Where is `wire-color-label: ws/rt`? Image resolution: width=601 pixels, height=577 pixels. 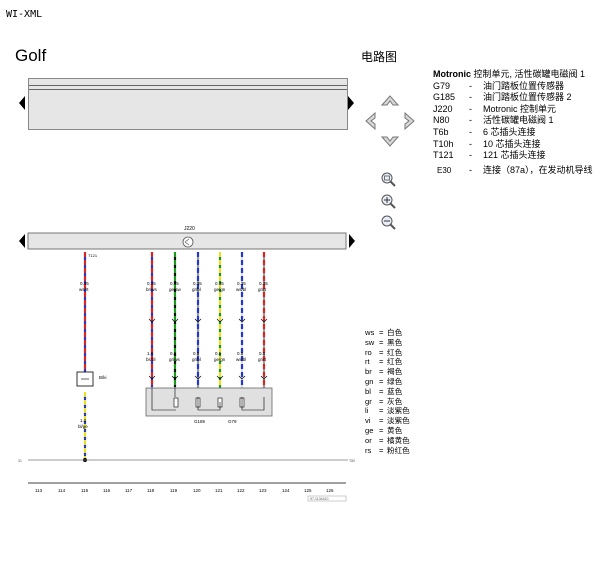 wire-color-label: ws/rt is located at coordinates (84, 289).